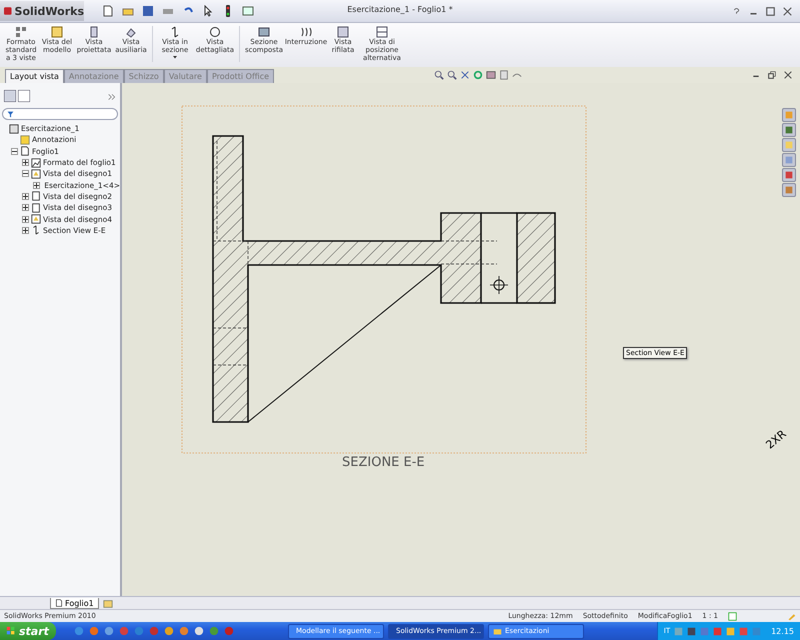  What do you see at coordinates (36, 163) in the screenshot?
I see `sheet-format-icon` at bounding box center [36, 163].